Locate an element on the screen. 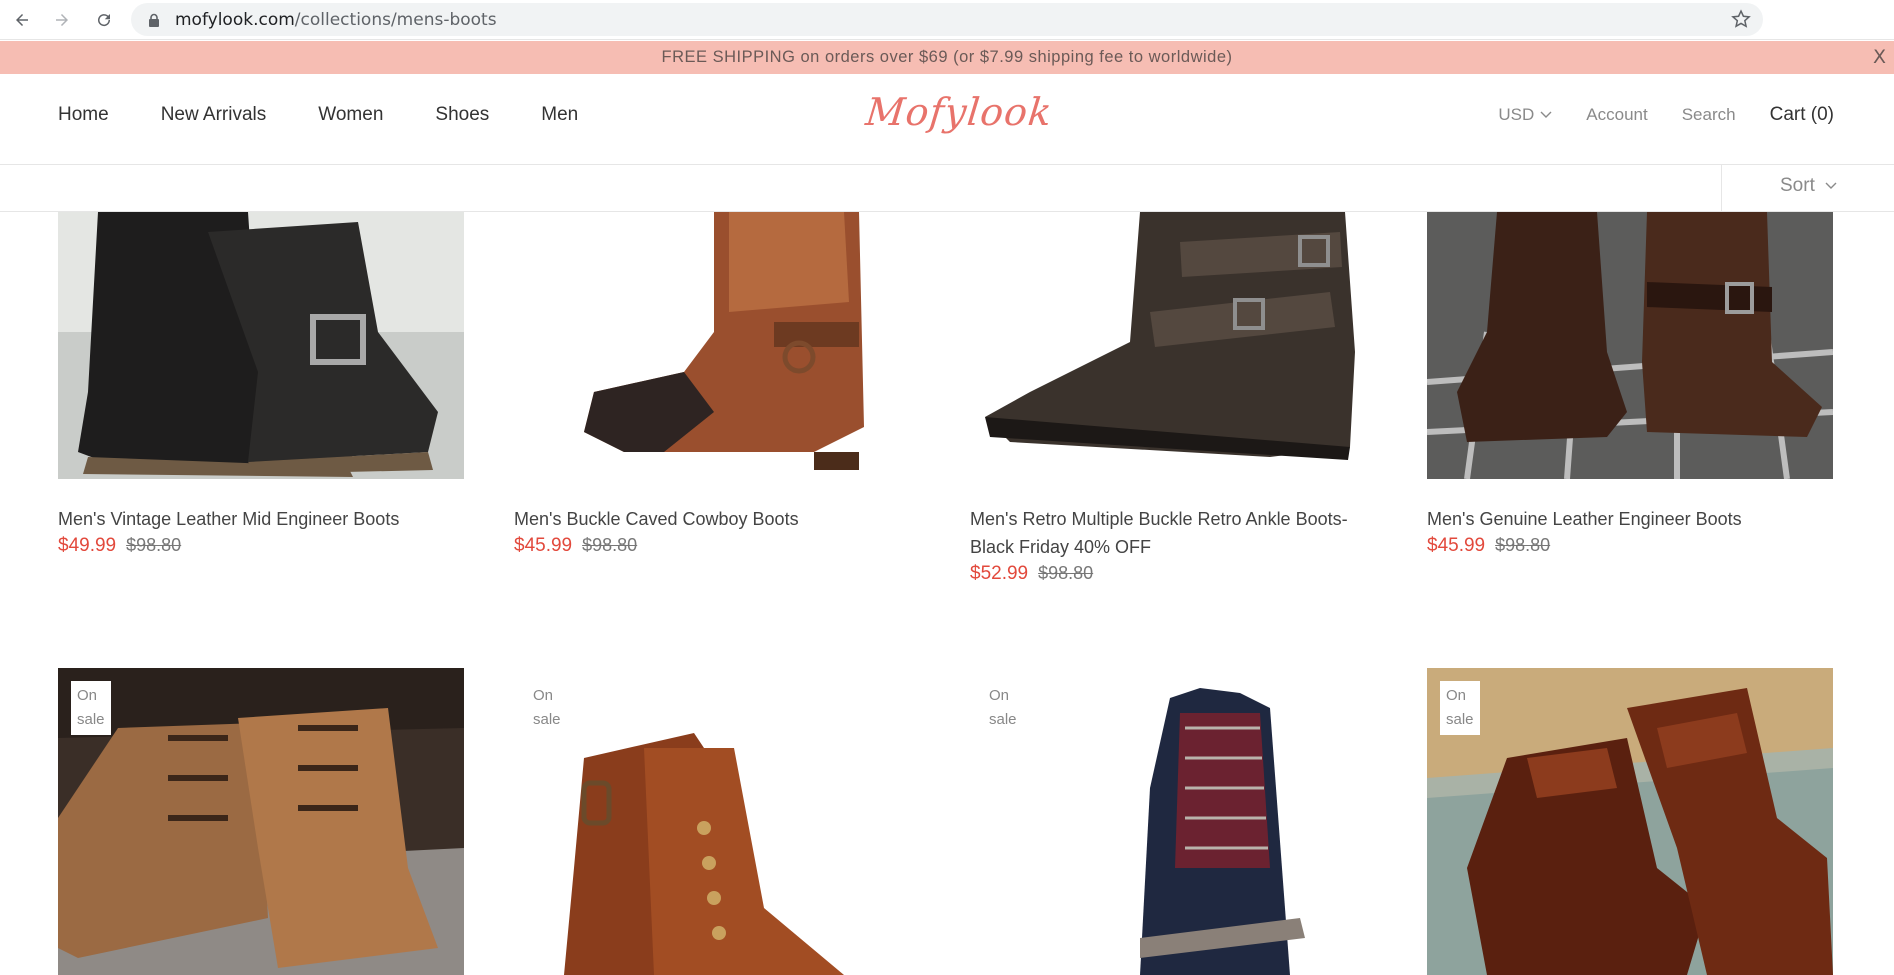 Image resolution: width=1894 pixels, height=975 pixels. nav-women: Women is located at coordinates (350, 115).